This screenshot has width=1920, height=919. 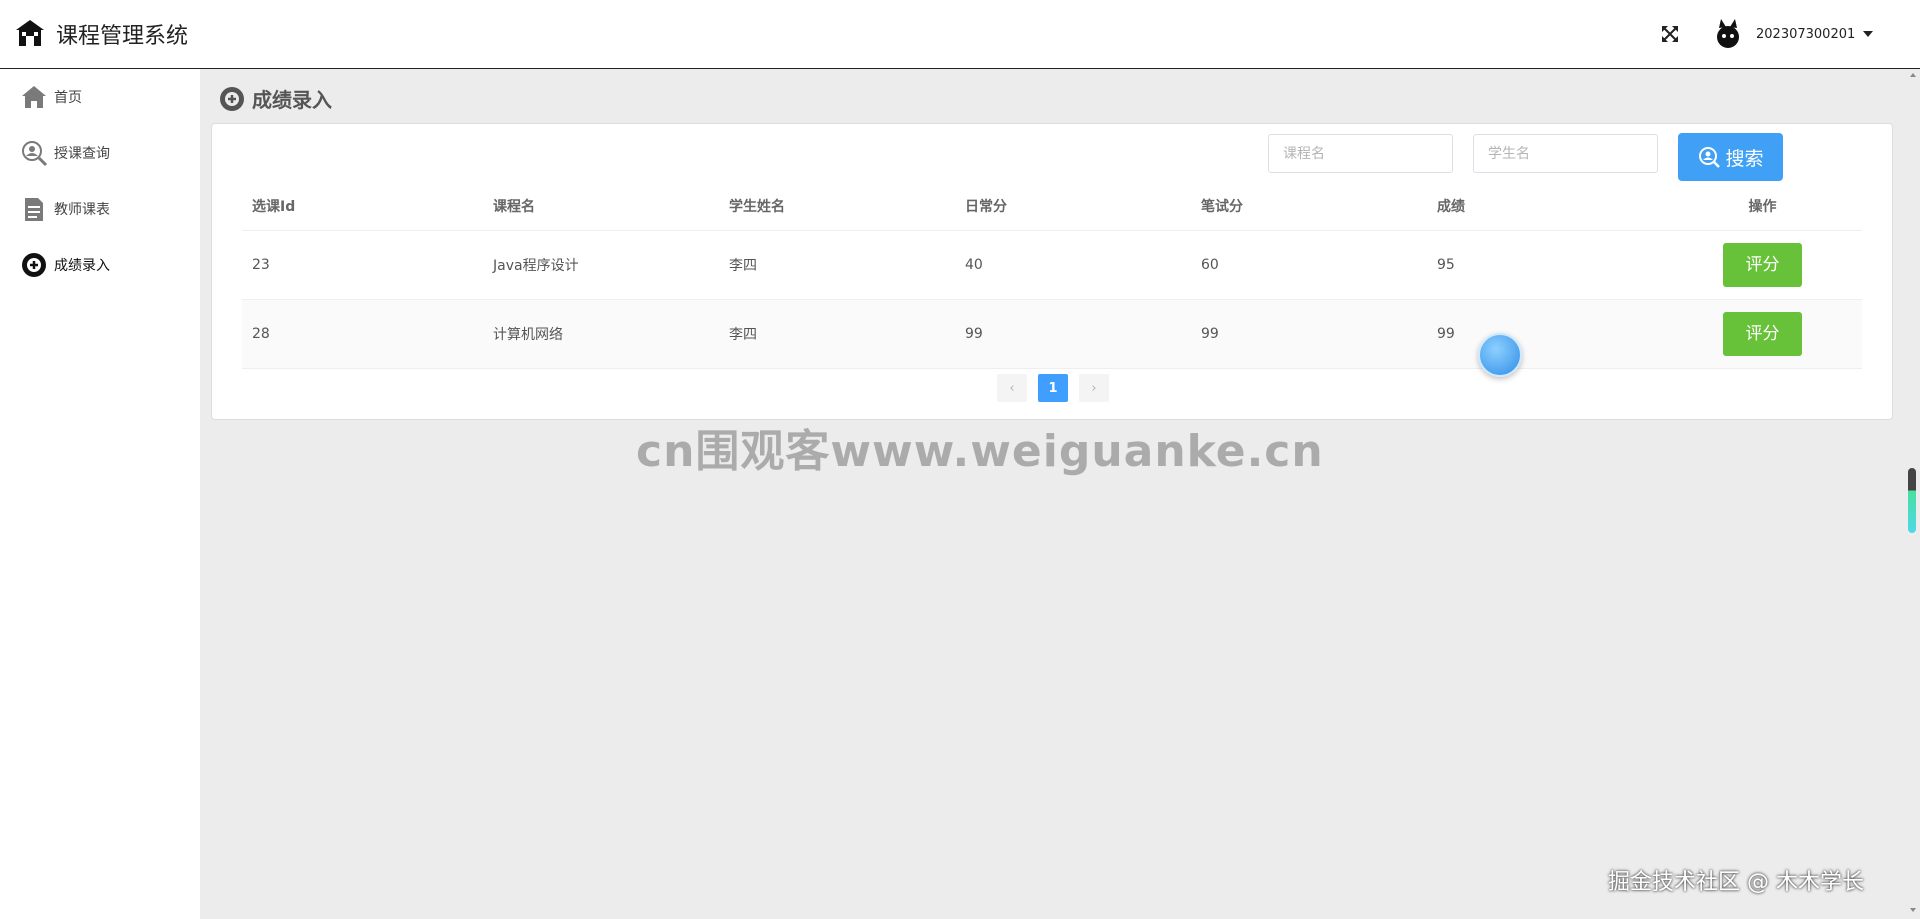 I want to click on table-header-row: 选课Id 课程名 学生姓名 日常分 笔试分 成绩 操作, so click(x=1052, y=207).